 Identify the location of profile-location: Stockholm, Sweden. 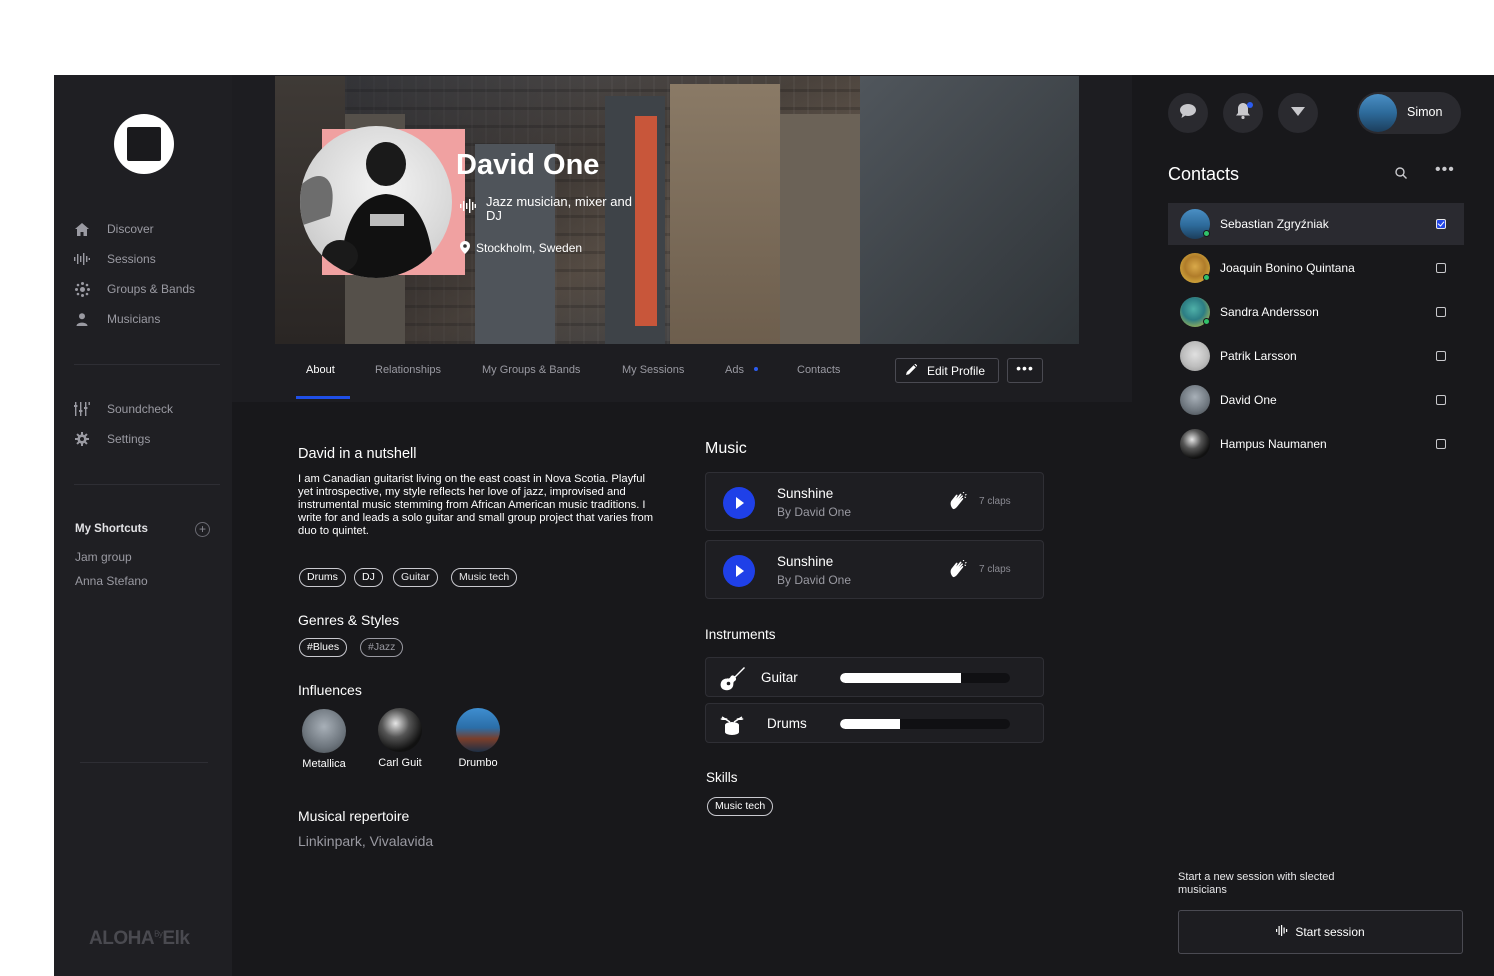
(529, 248).